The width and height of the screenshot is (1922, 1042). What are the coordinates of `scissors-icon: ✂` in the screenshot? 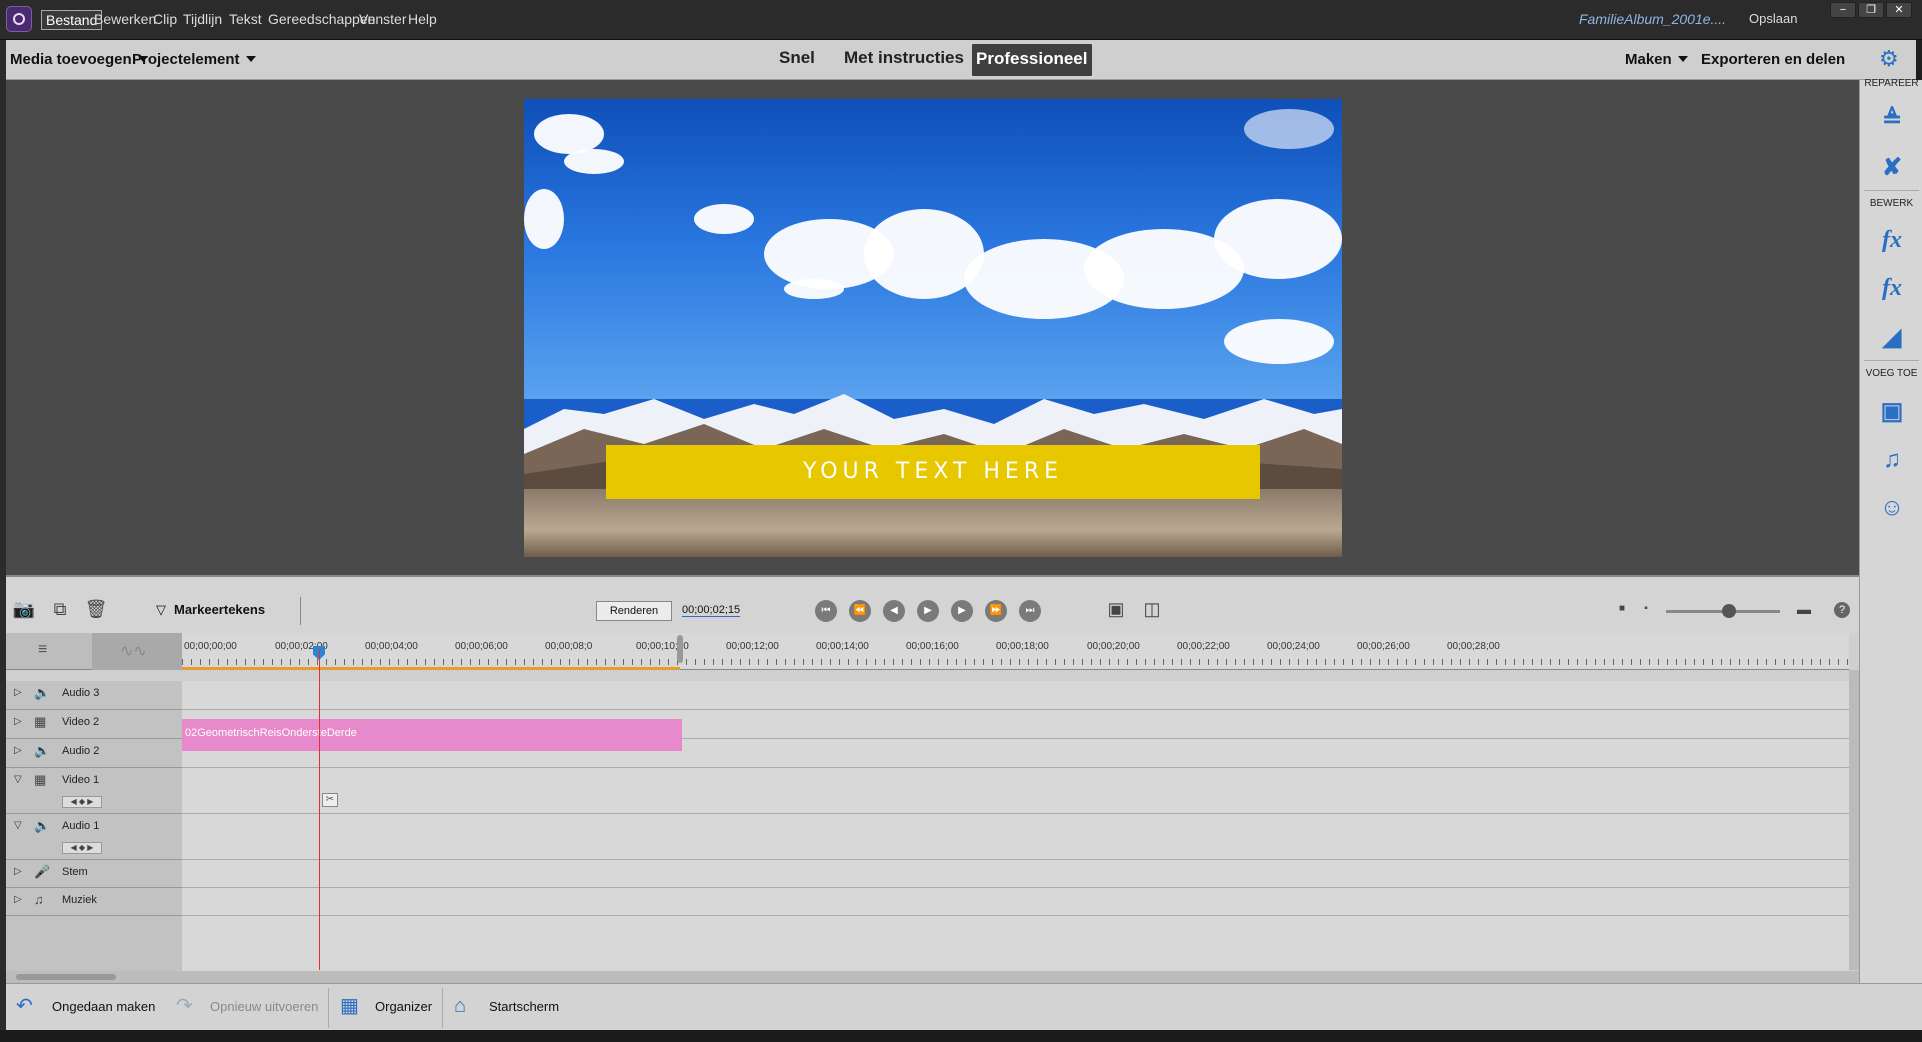 It's located at (330, 800).